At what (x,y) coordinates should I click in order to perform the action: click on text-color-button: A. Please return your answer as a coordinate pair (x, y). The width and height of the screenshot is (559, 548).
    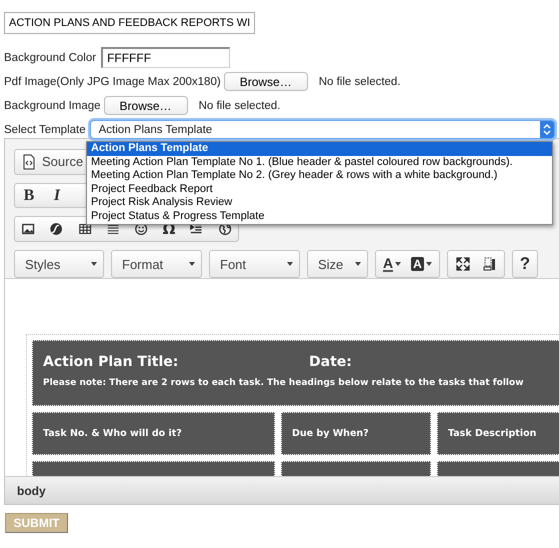
    Looking at the image, I should click on (392, 264).